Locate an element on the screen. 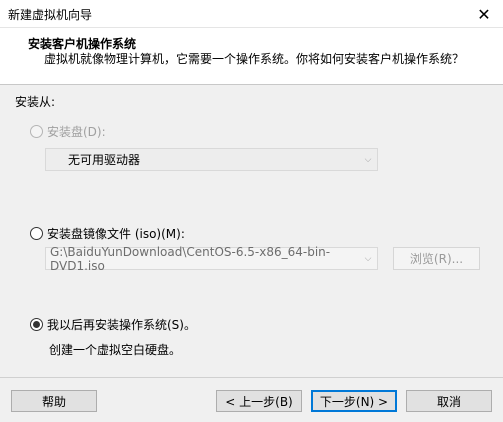 The height and width of the screenshot is (422, 503). radio-disc-label: 安装盘(D): is located at coordinates (76, 132).